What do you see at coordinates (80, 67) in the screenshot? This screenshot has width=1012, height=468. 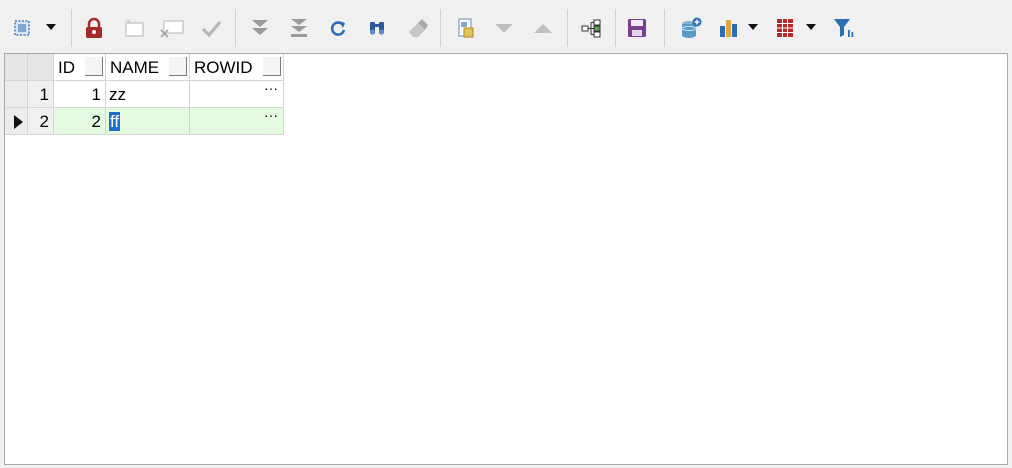 I see `column-header-id: ID` at bounding box center [80, 67].